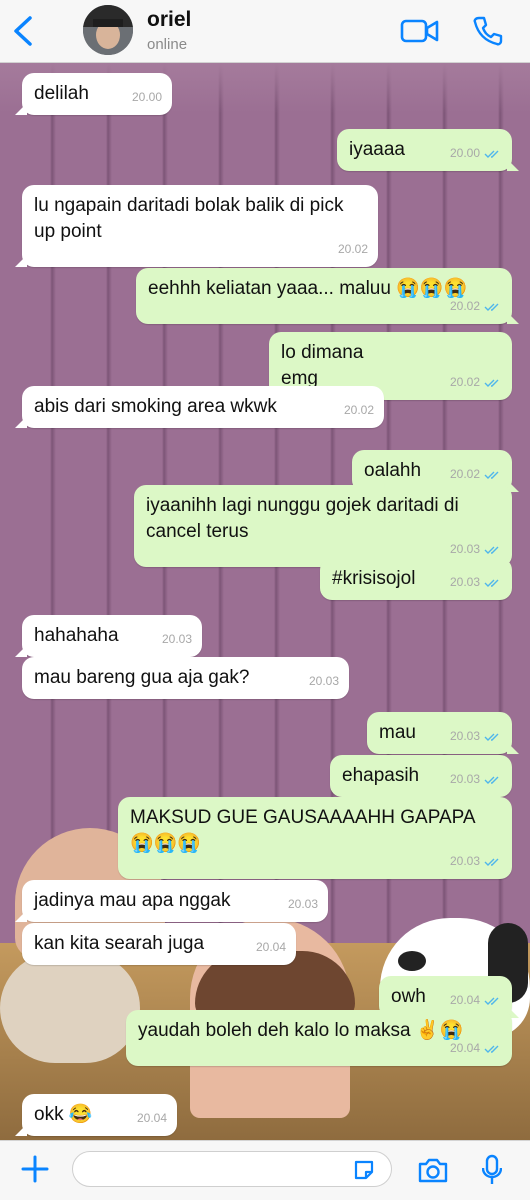  I want to click on chat-header: oriel online, so click(265, 31).